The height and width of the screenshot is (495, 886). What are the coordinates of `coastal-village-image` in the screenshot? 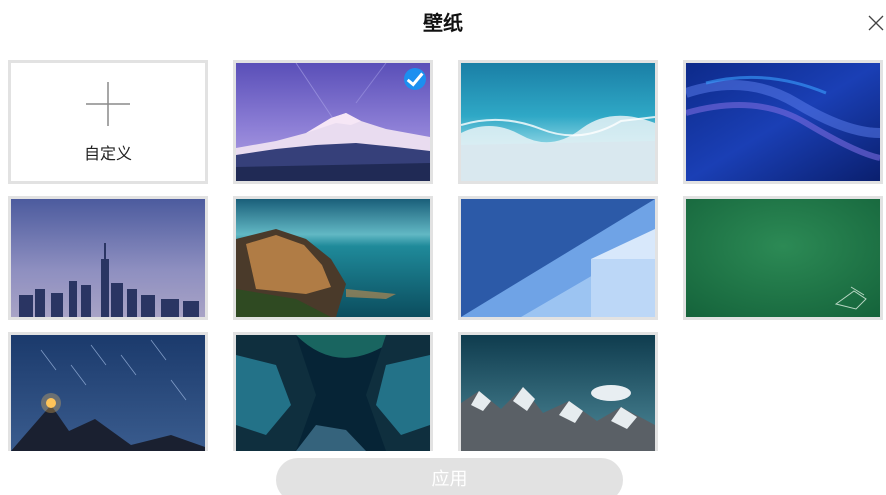 It's located at (333, 258).